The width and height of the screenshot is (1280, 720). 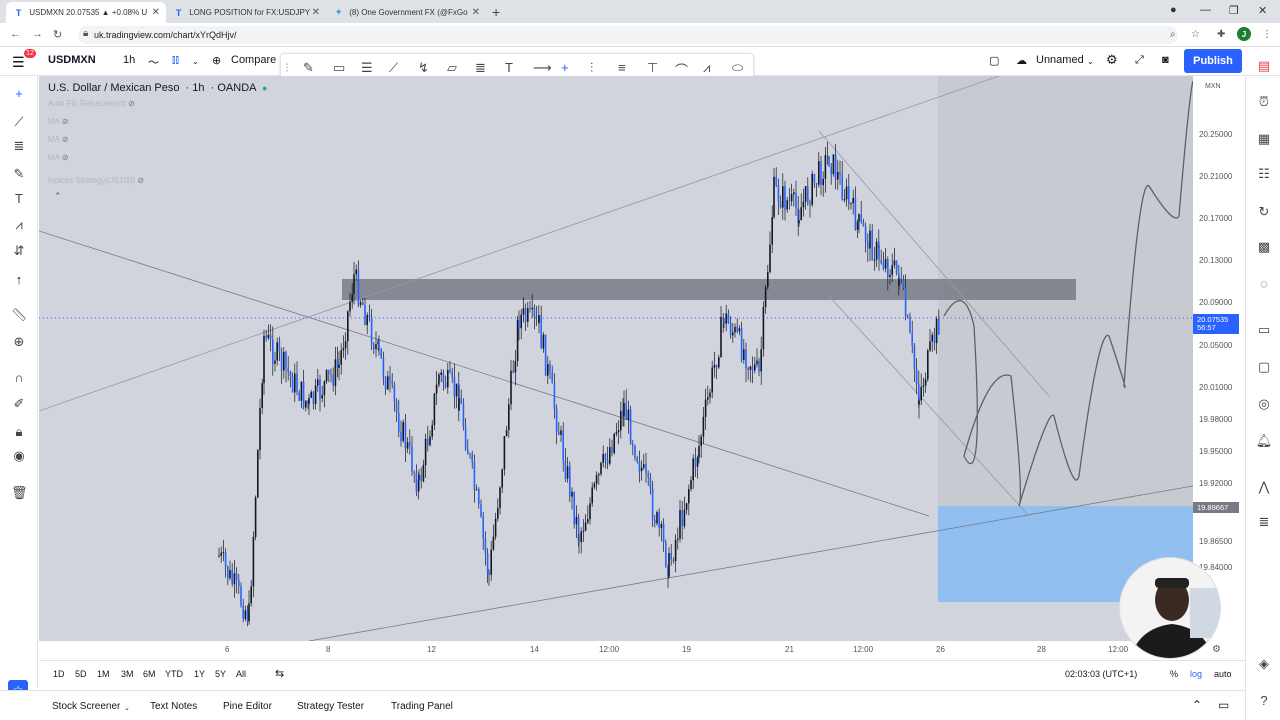 What do you see at coordinates (19, 315) in the screenshot?
I see `ruler-icon: 📏︎` at bounding box center [19, 315].